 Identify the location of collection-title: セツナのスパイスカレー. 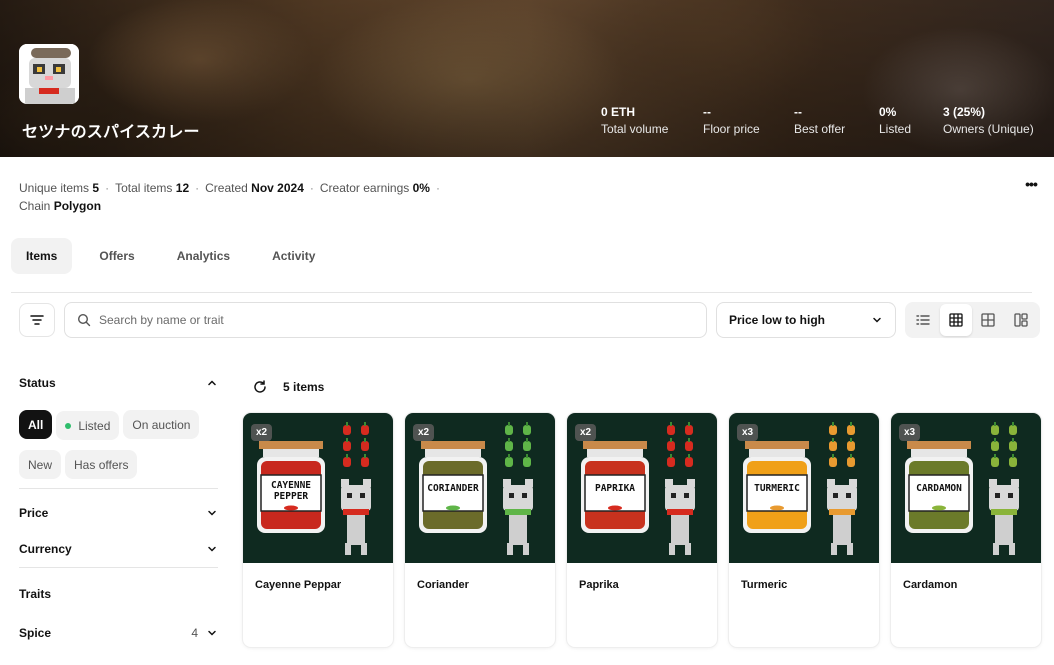
(111, 132).